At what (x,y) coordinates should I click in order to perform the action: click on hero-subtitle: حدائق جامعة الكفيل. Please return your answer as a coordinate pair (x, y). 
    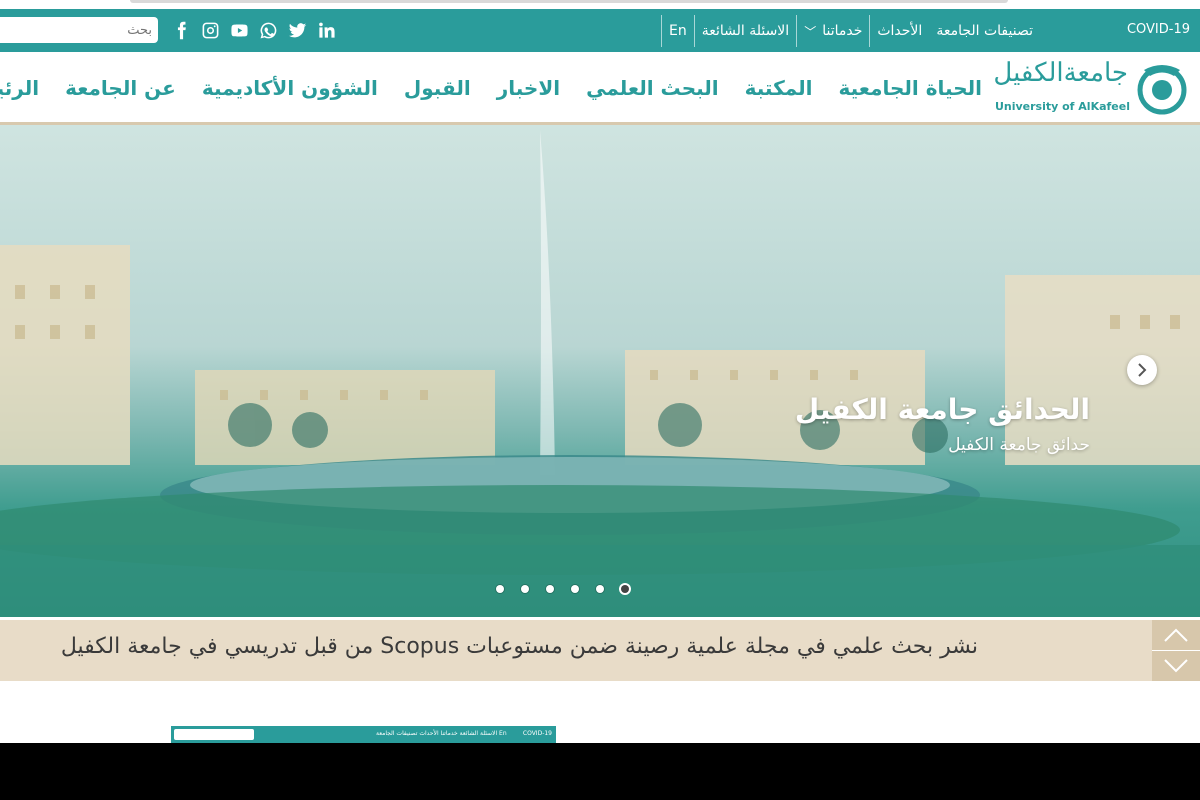
    Looking at the image, I should click on (1019, 445).